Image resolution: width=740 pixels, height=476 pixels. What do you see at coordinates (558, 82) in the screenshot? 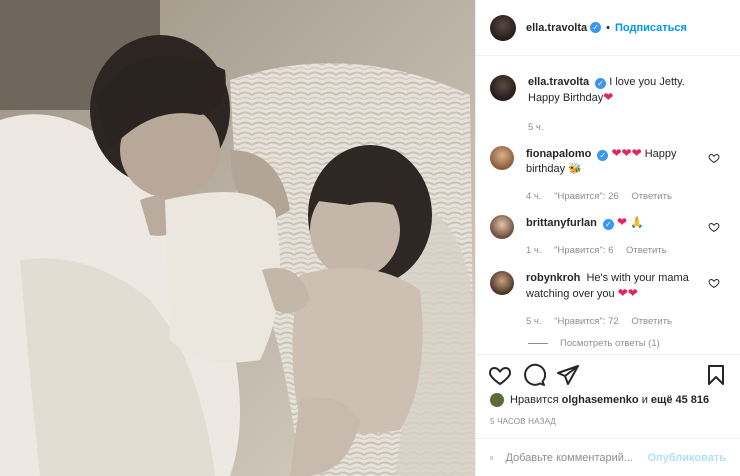
I see `caption-username: ella.travolta` at bounding box center [558, 82].